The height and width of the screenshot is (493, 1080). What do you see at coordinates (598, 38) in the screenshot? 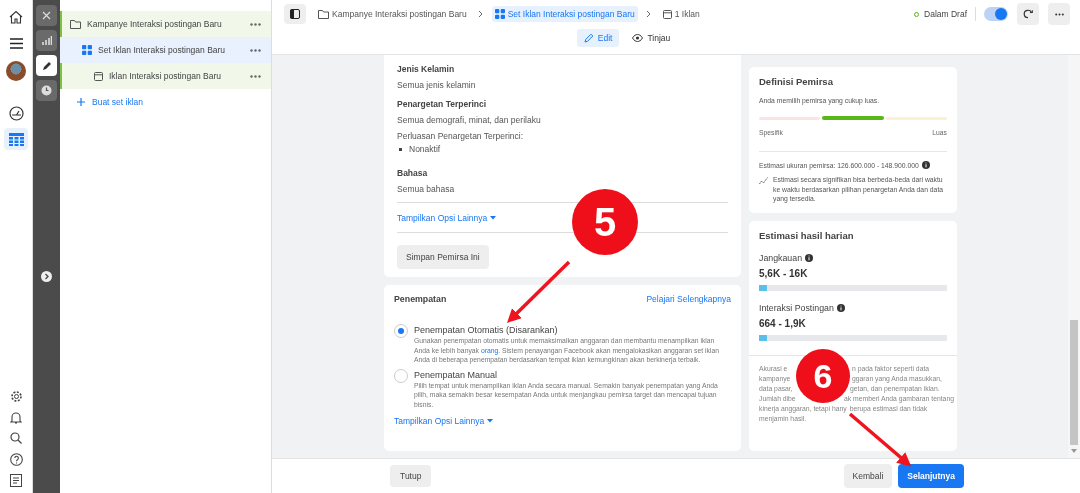
I see `mode-tab: Edit` at bounding box center [598, 38].